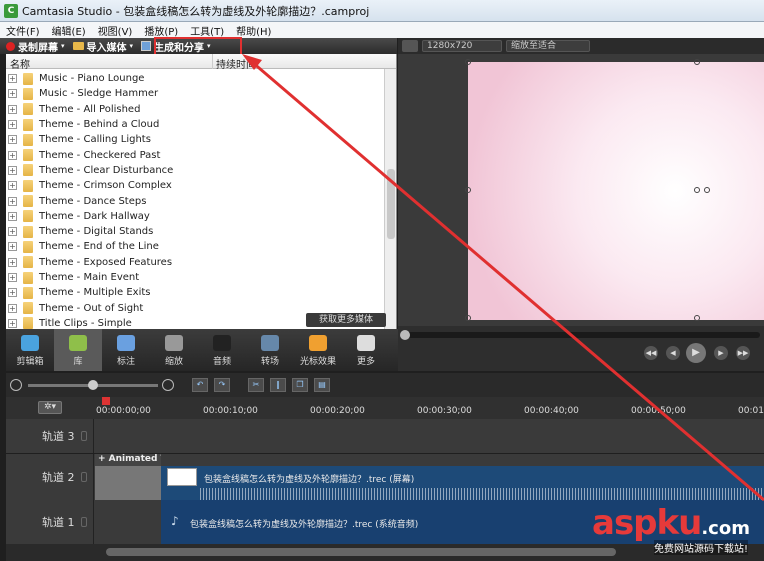 The height and width of the screenshot is (561, 764). Describe the element at coordinates (696, 353) in the screenshot. I see `play-icon: ▶` at that location.